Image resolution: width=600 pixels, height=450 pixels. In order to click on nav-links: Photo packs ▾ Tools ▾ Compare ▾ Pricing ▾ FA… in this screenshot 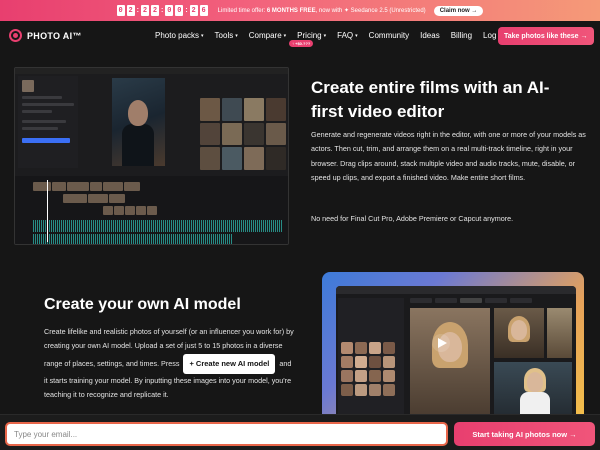, I will do `click(330, 35)`.